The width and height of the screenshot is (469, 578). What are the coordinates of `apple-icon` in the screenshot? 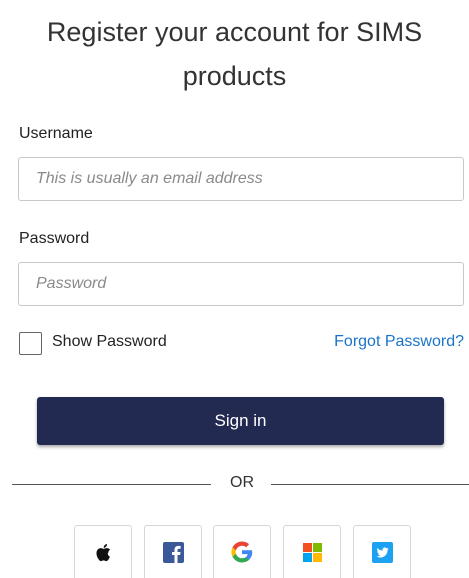 It's located at (103, 552).